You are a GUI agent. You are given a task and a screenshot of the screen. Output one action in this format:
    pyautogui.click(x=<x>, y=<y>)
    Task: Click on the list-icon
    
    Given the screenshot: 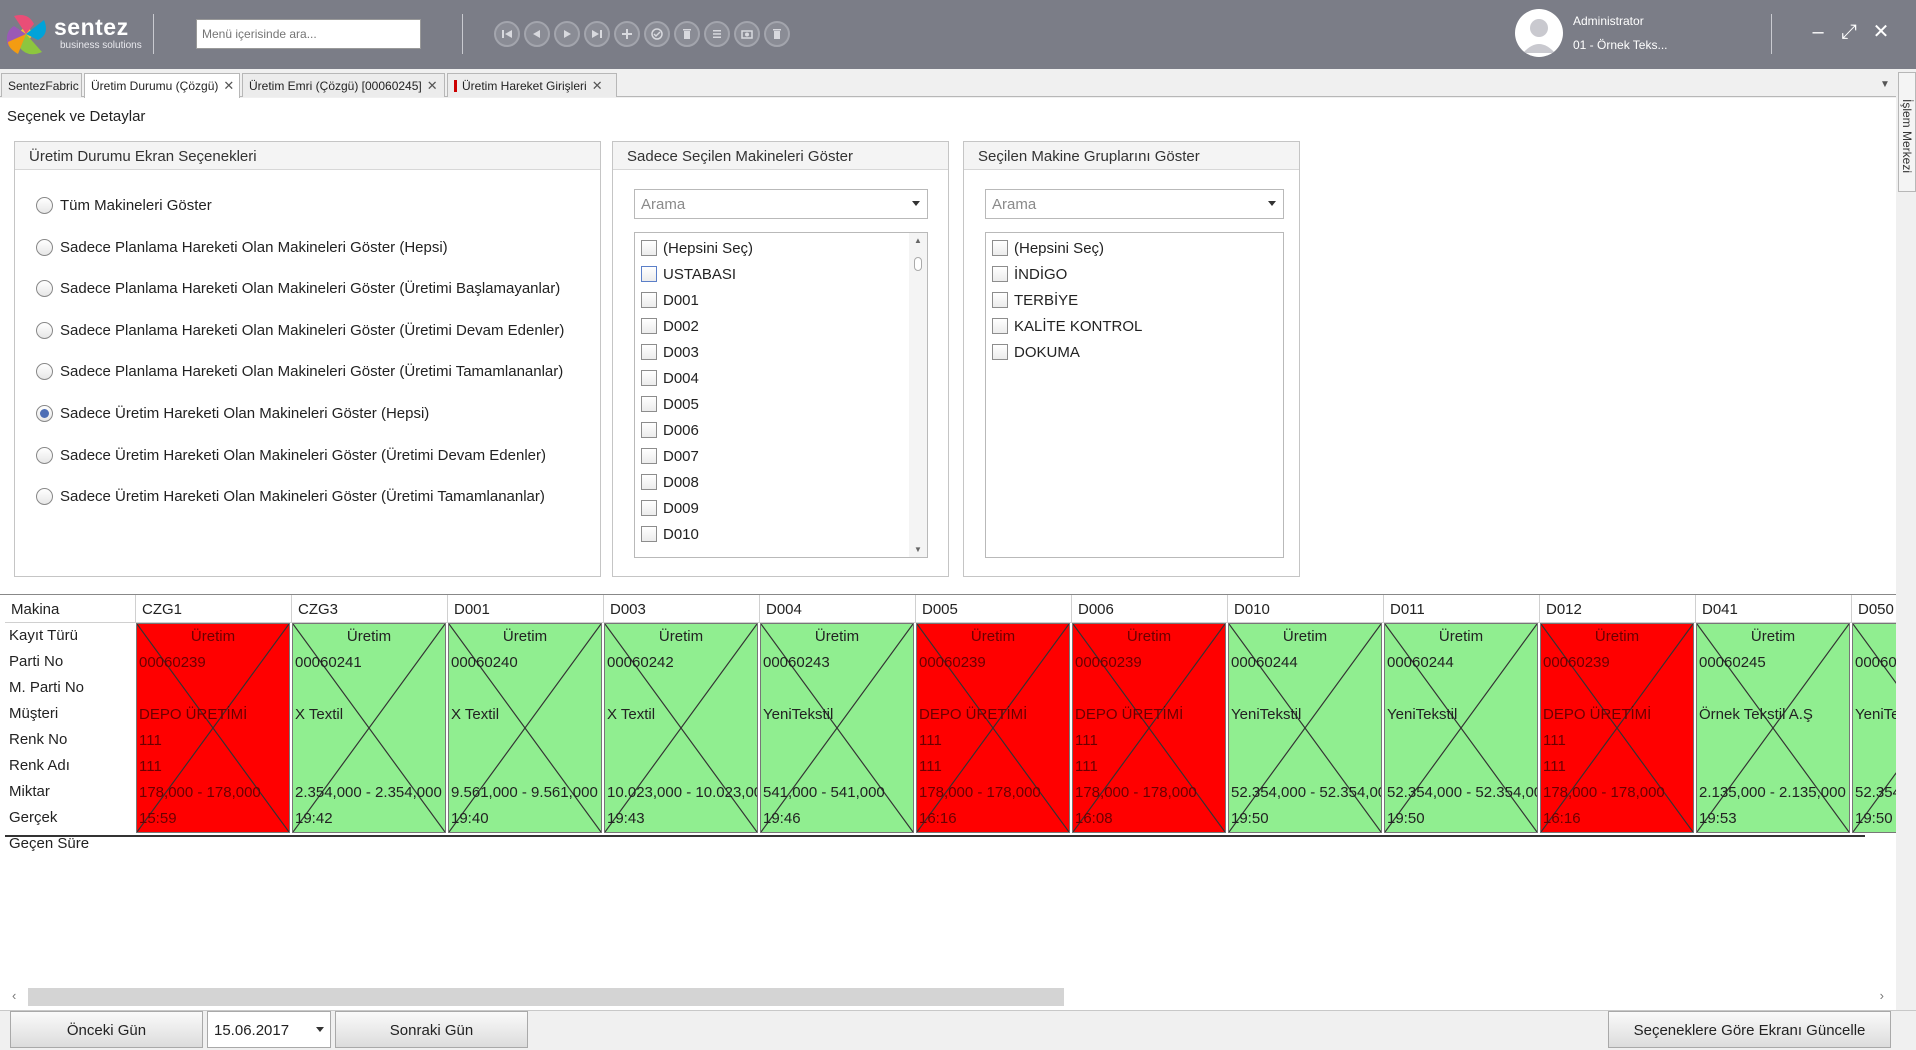 What is the action you would take?
    pyautogui.click(x=717, y=34)
    